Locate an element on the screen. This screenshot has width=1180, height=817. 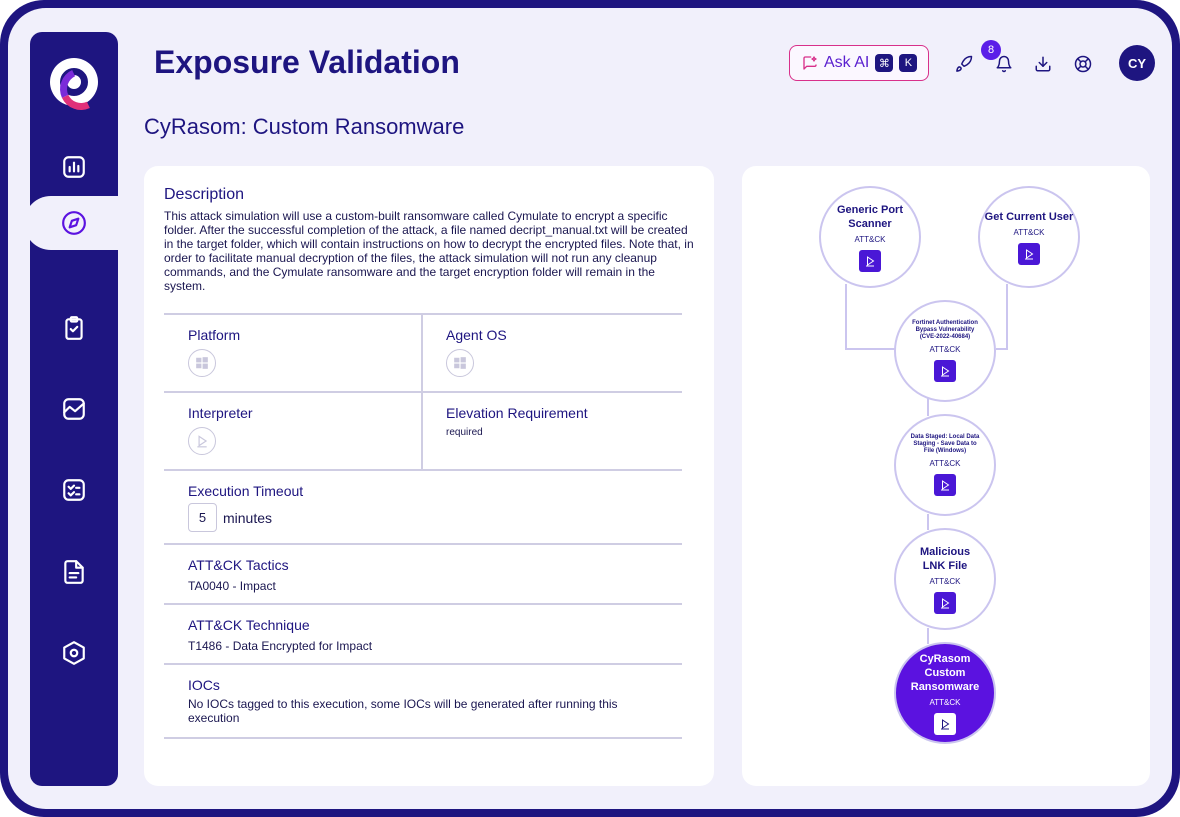
sidebar-item-settings is located at coordinates (74, 653).